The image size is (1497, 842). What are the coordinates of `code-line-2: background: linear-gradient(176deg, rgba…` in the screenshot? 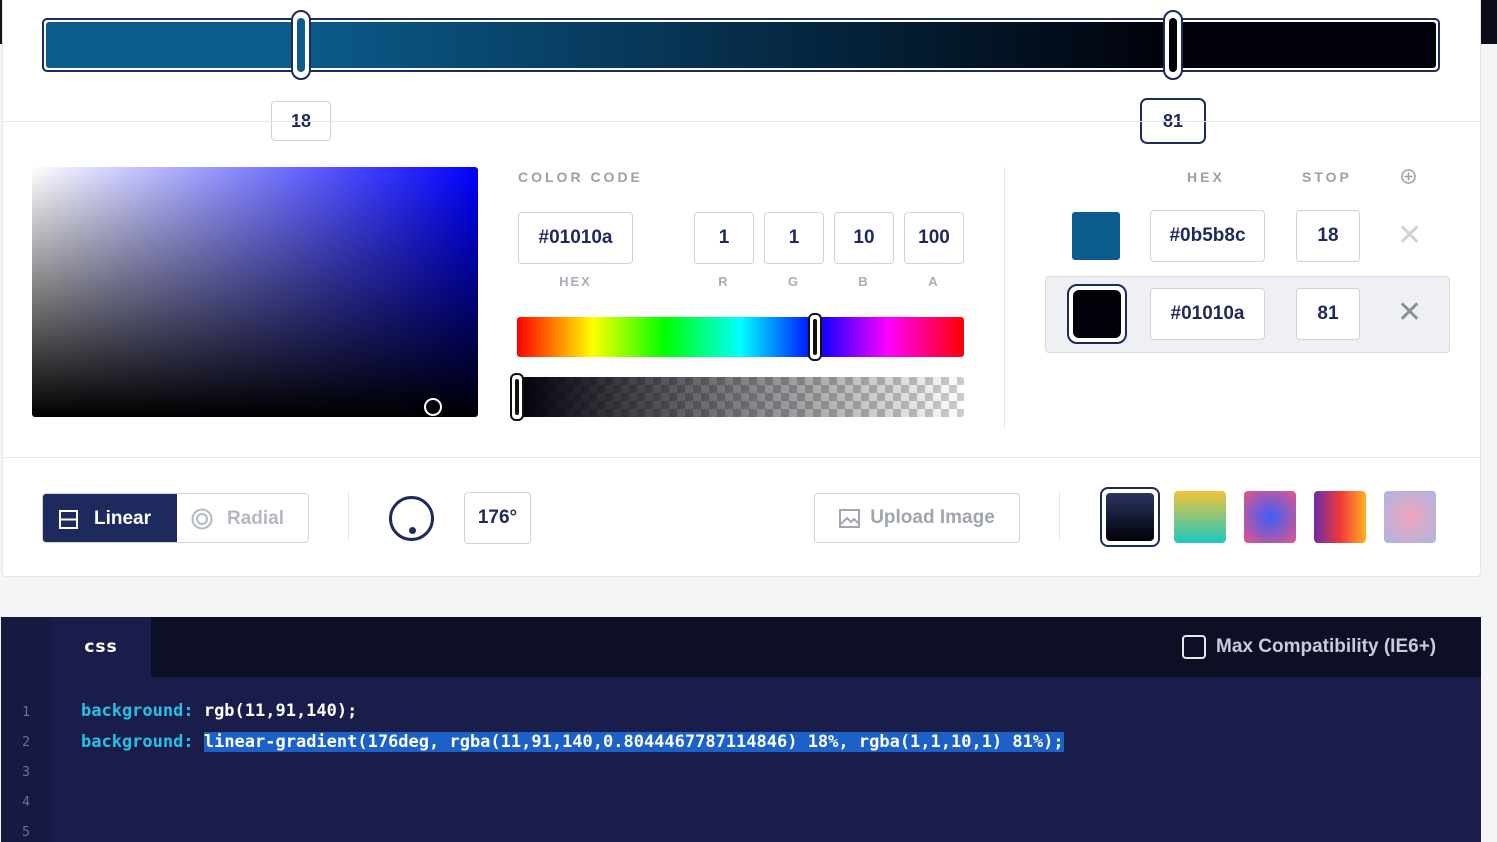 It's located at (572, 742).